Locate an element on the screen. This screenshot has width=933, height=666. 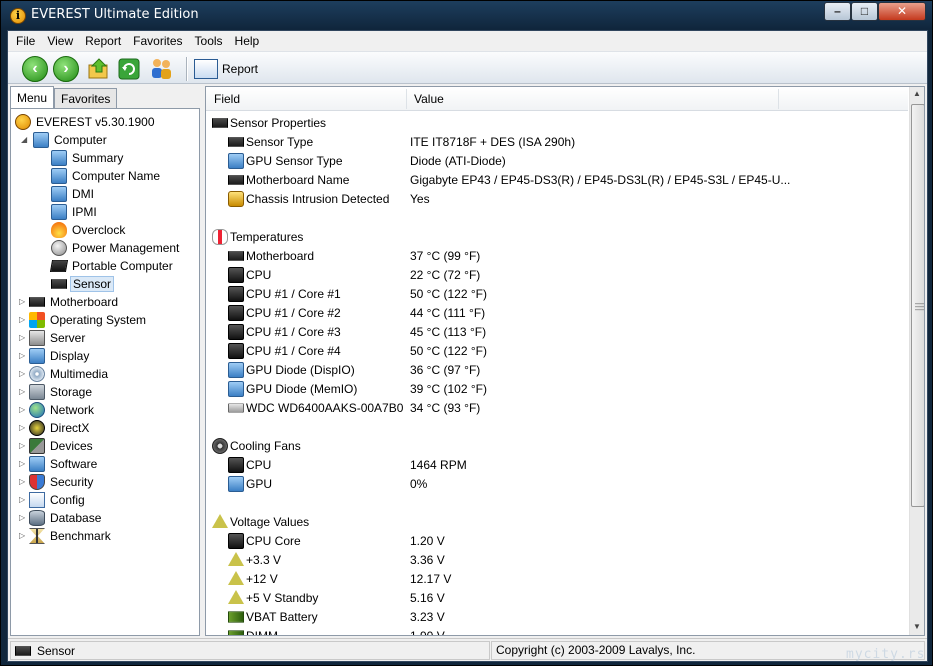
tree-item-operating-system: Operating System is located at coordinates (88, 320).